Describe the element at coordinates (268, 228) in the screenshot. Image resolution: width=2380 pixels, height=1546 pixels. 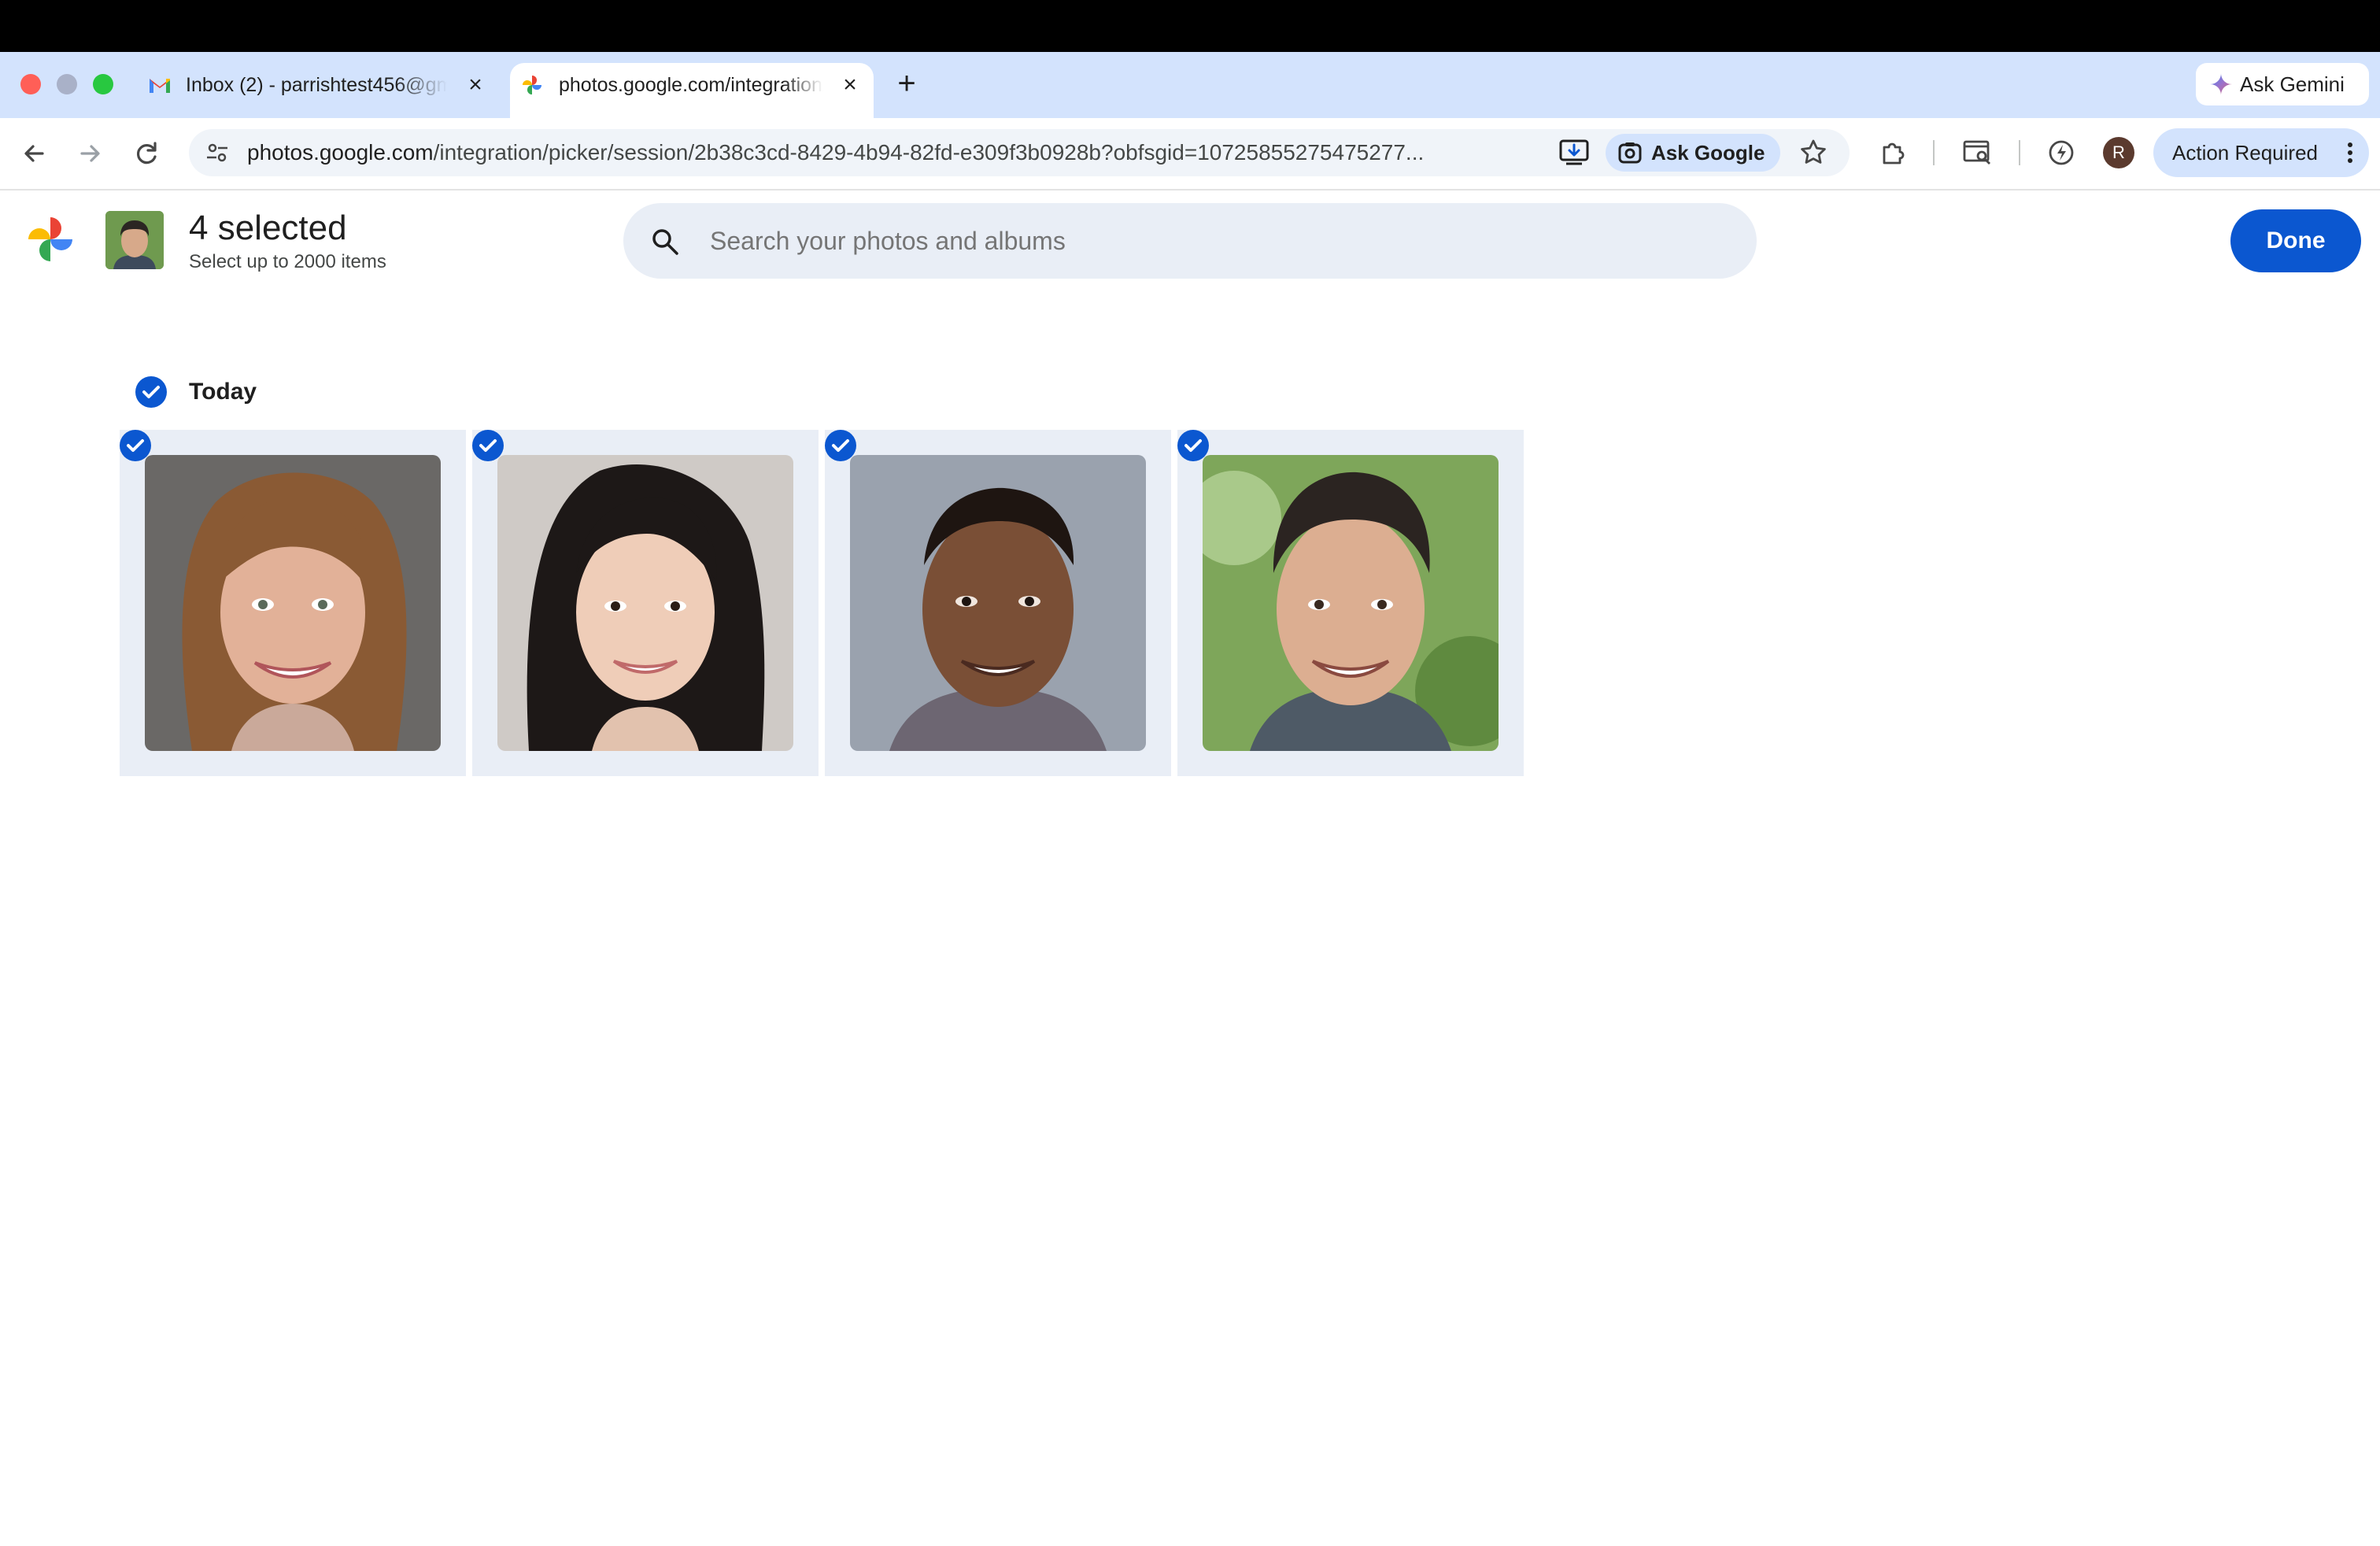
I see `selected-count: 4 selected` at that location.